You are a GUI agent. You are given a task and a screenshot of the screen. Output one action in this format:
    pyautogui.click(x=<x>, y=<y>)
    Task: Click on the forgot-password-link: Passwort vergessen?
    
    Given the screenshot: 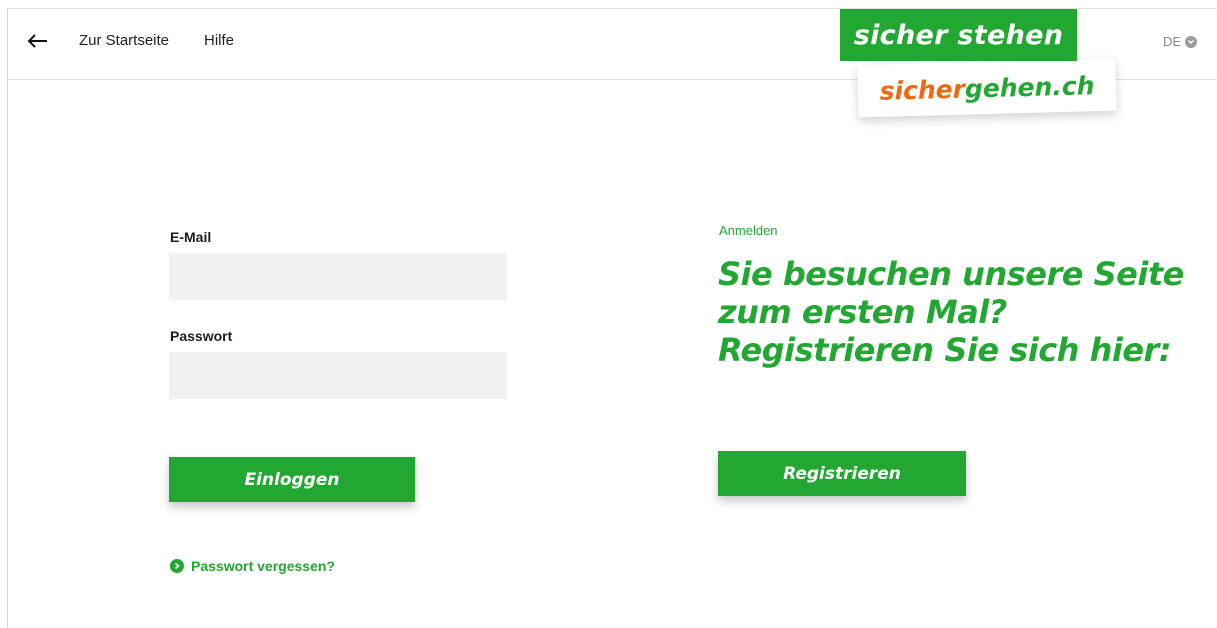 What is the action you would take?
    pyautogui.click(x=252, y=566)
    